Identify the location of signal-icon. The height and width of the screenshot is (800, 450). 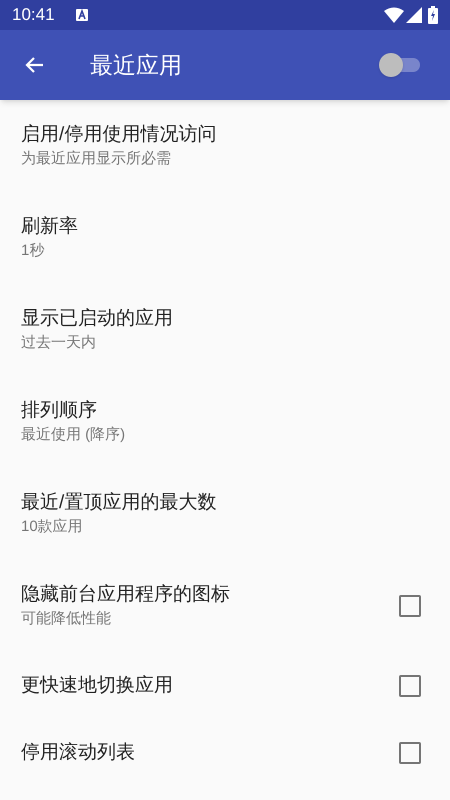
(414, 15).